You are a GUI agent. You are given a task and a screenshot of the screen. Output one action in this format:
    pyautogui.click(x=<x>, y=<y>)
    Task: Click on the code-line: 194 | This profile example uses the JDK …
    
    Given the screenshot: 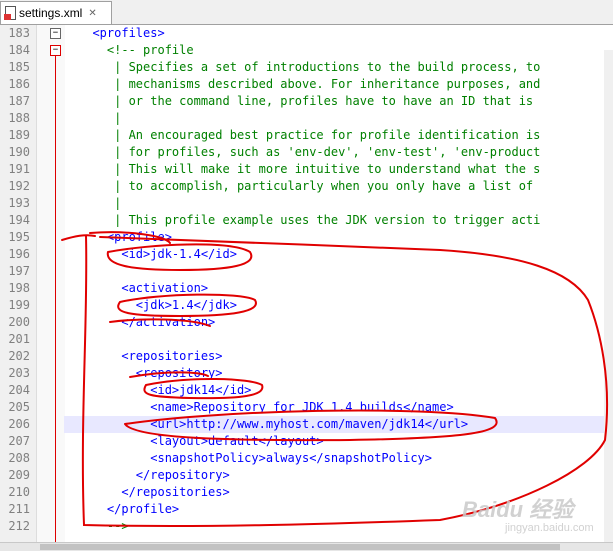 What is the action you would take?
    pyautogui.click(x=306, y=220)
    